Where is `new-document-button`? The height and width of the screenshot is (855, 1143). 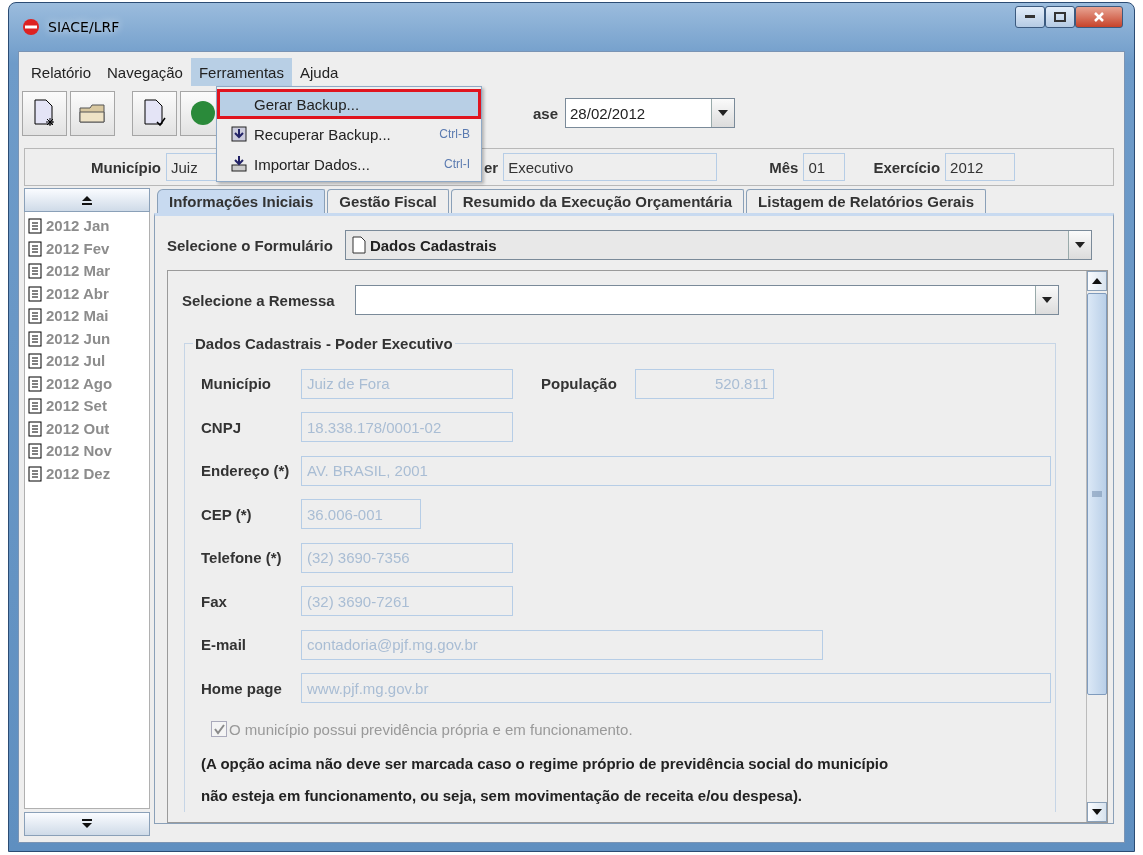
new-document-button is located at coordinates (44, 113).